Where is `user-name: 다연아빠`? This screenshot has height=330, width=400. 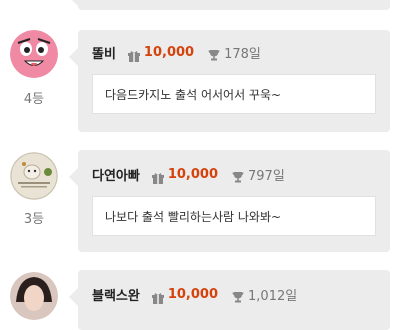
user-name: 다연아빠 is located at coordinates (116, 174).